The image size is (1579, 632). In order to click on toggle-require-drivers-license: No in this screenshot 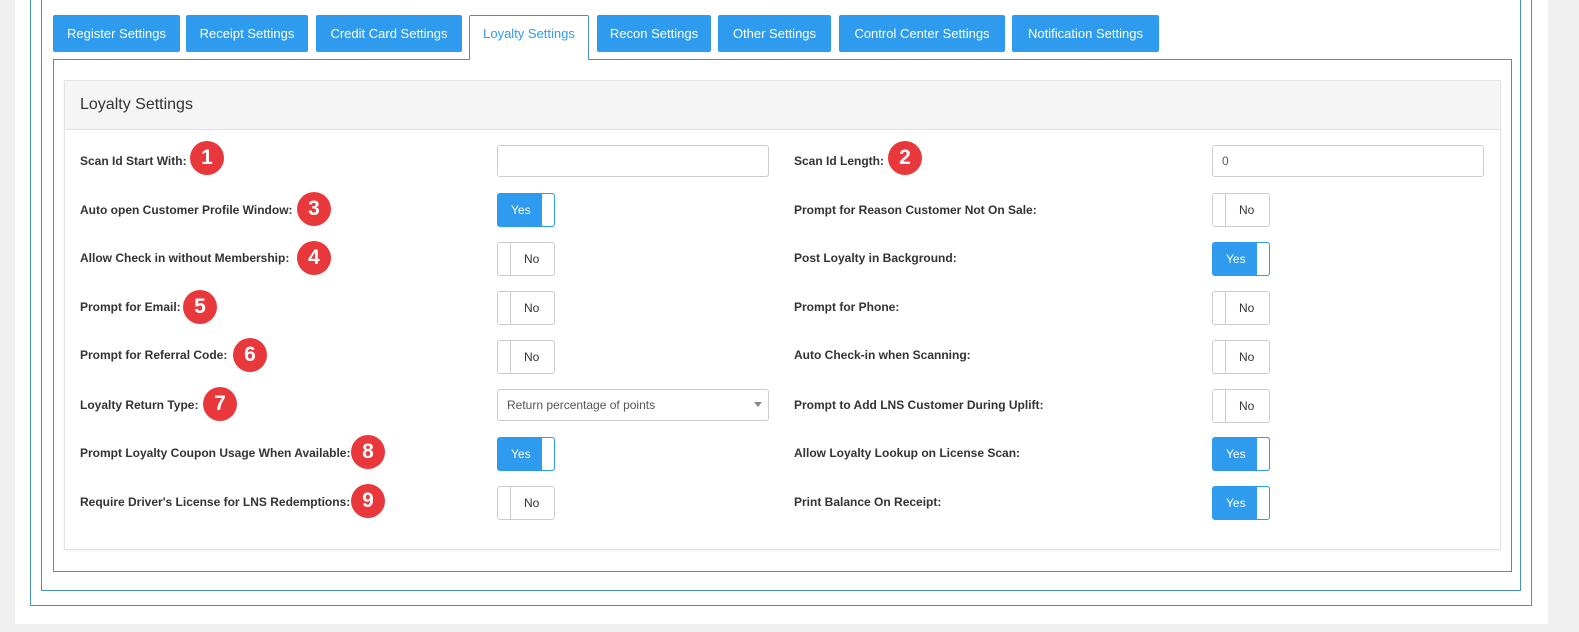, I will do `click(526, 503)`.